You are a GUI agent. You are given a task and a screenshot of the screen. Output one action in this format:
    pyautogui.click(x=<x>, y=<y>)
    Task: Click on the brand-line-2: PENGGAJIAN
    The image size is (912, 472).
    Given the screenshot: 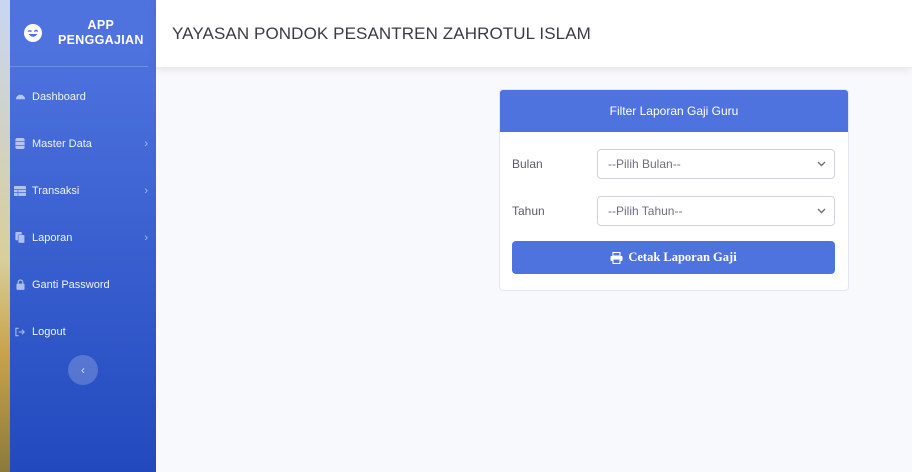 What is the action you would take?
    pyautogui.click(x=101, y=40)
    